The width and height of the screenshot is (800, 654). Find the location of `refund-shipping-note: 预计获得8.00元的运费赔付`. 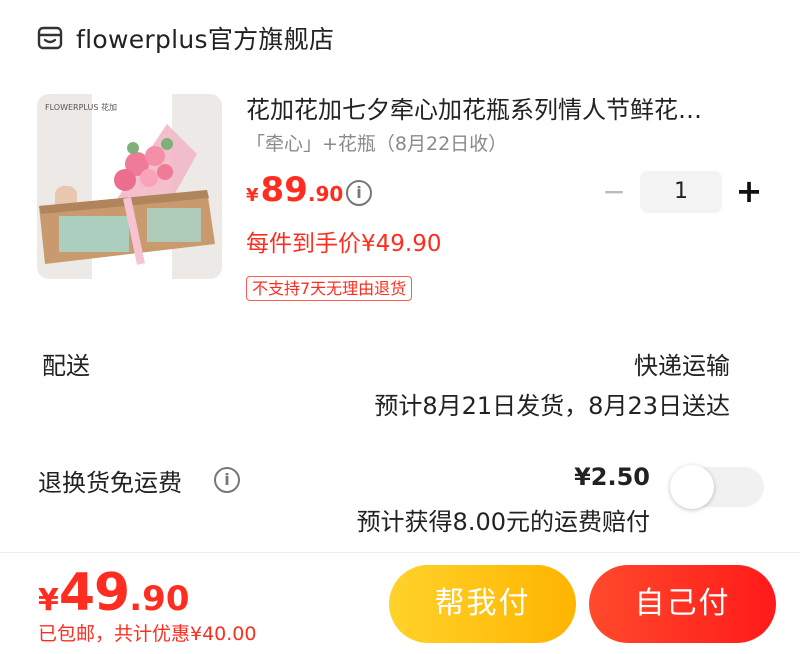

refund-shipping-note: 预计获得8.00元的运费赔付 is located at coordinates (503, 522).